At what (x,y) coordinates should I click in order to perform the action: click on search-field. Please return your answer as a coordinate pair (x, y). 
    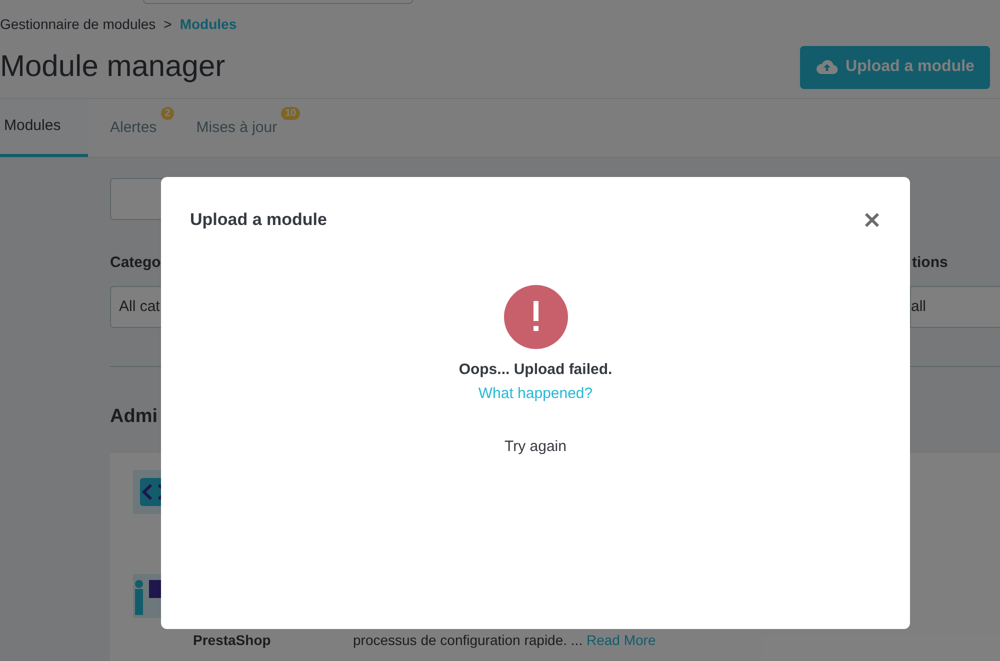
    Looking at the image, I should click on (278, 2).